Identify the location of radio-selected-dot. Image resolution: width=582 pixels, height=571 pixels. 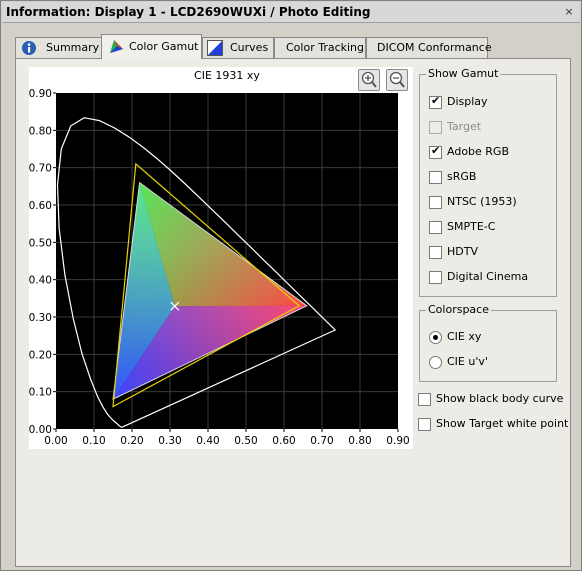
(435, 337).